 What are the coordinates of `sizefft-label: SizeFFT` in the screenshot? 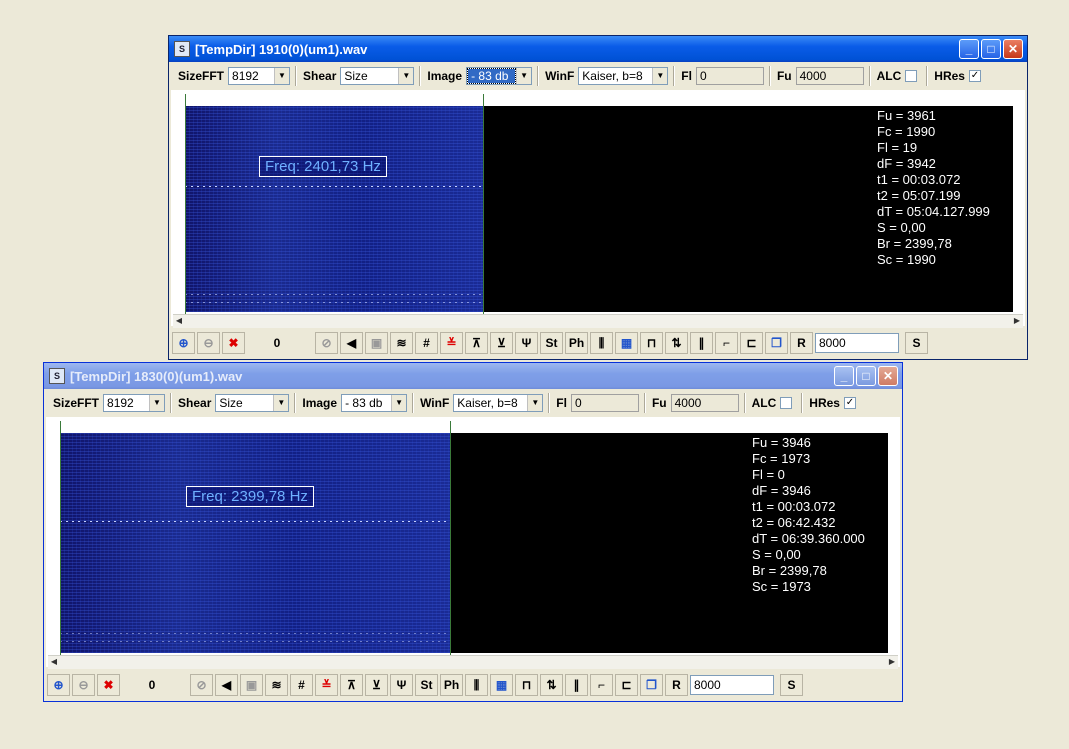 It's located at (201, 76).